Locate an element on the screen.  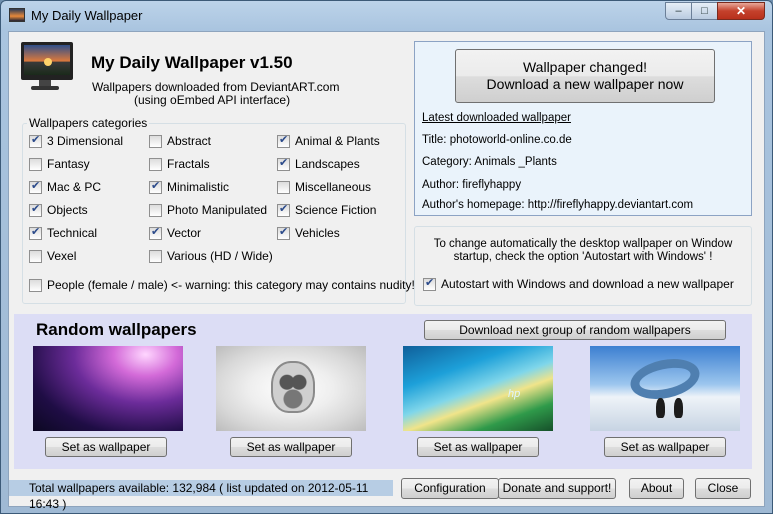
donate-button: Donate and support! is located at coordinates (557, 488).